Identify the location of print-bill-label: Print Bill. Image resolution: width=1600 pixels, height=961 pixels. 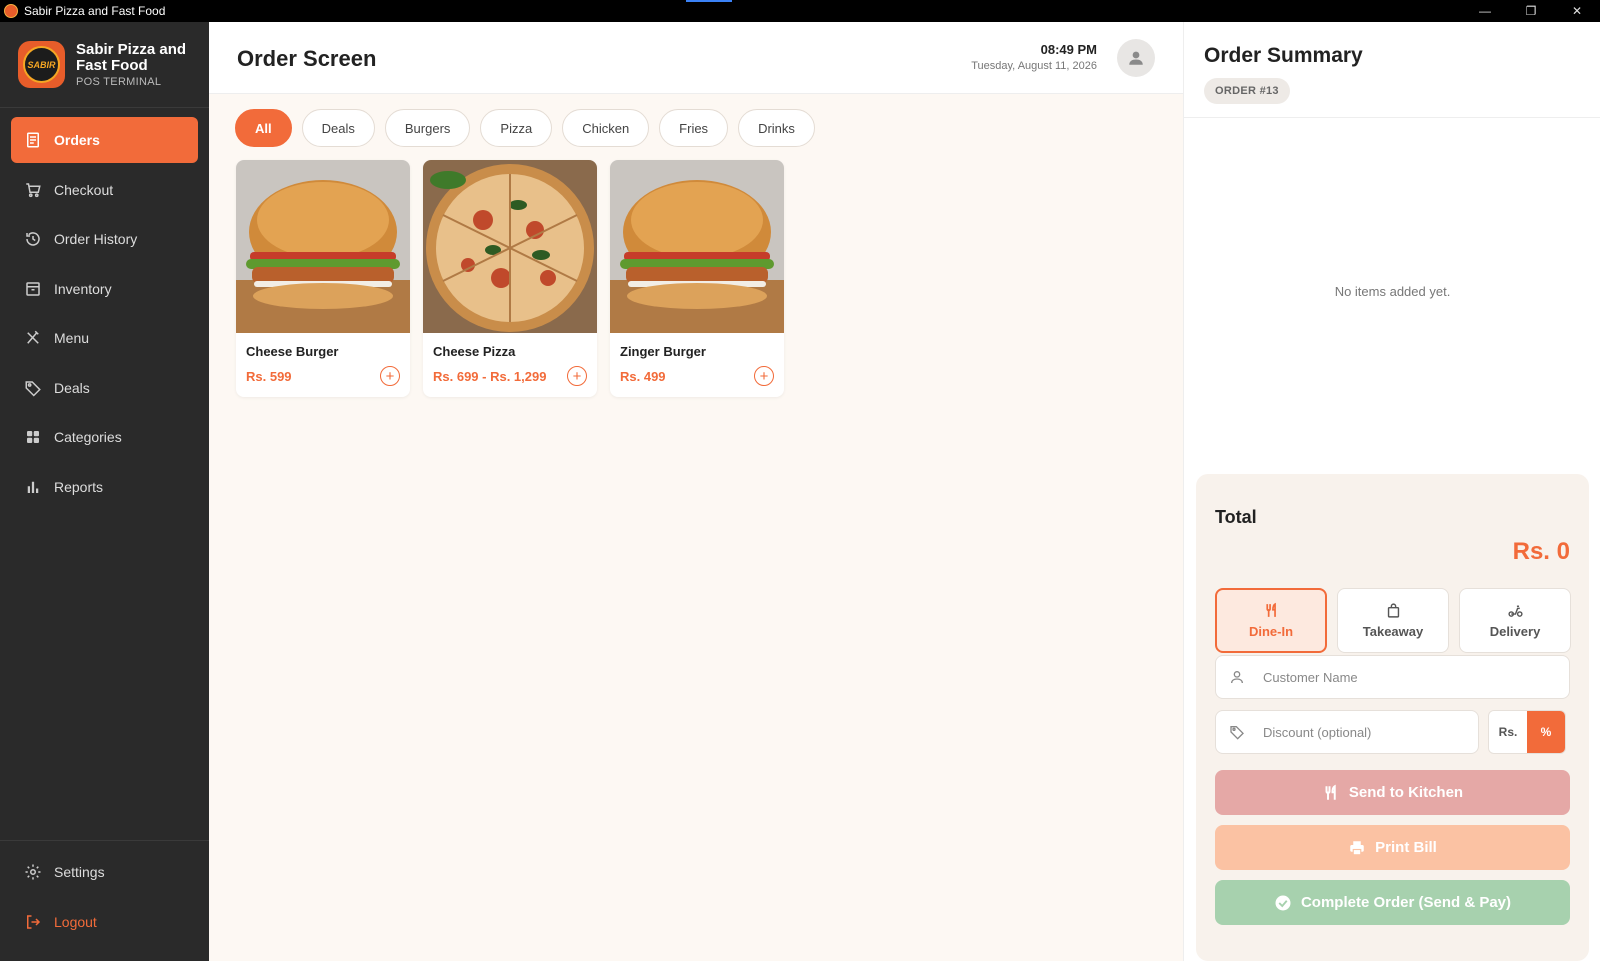
(1406, 847).